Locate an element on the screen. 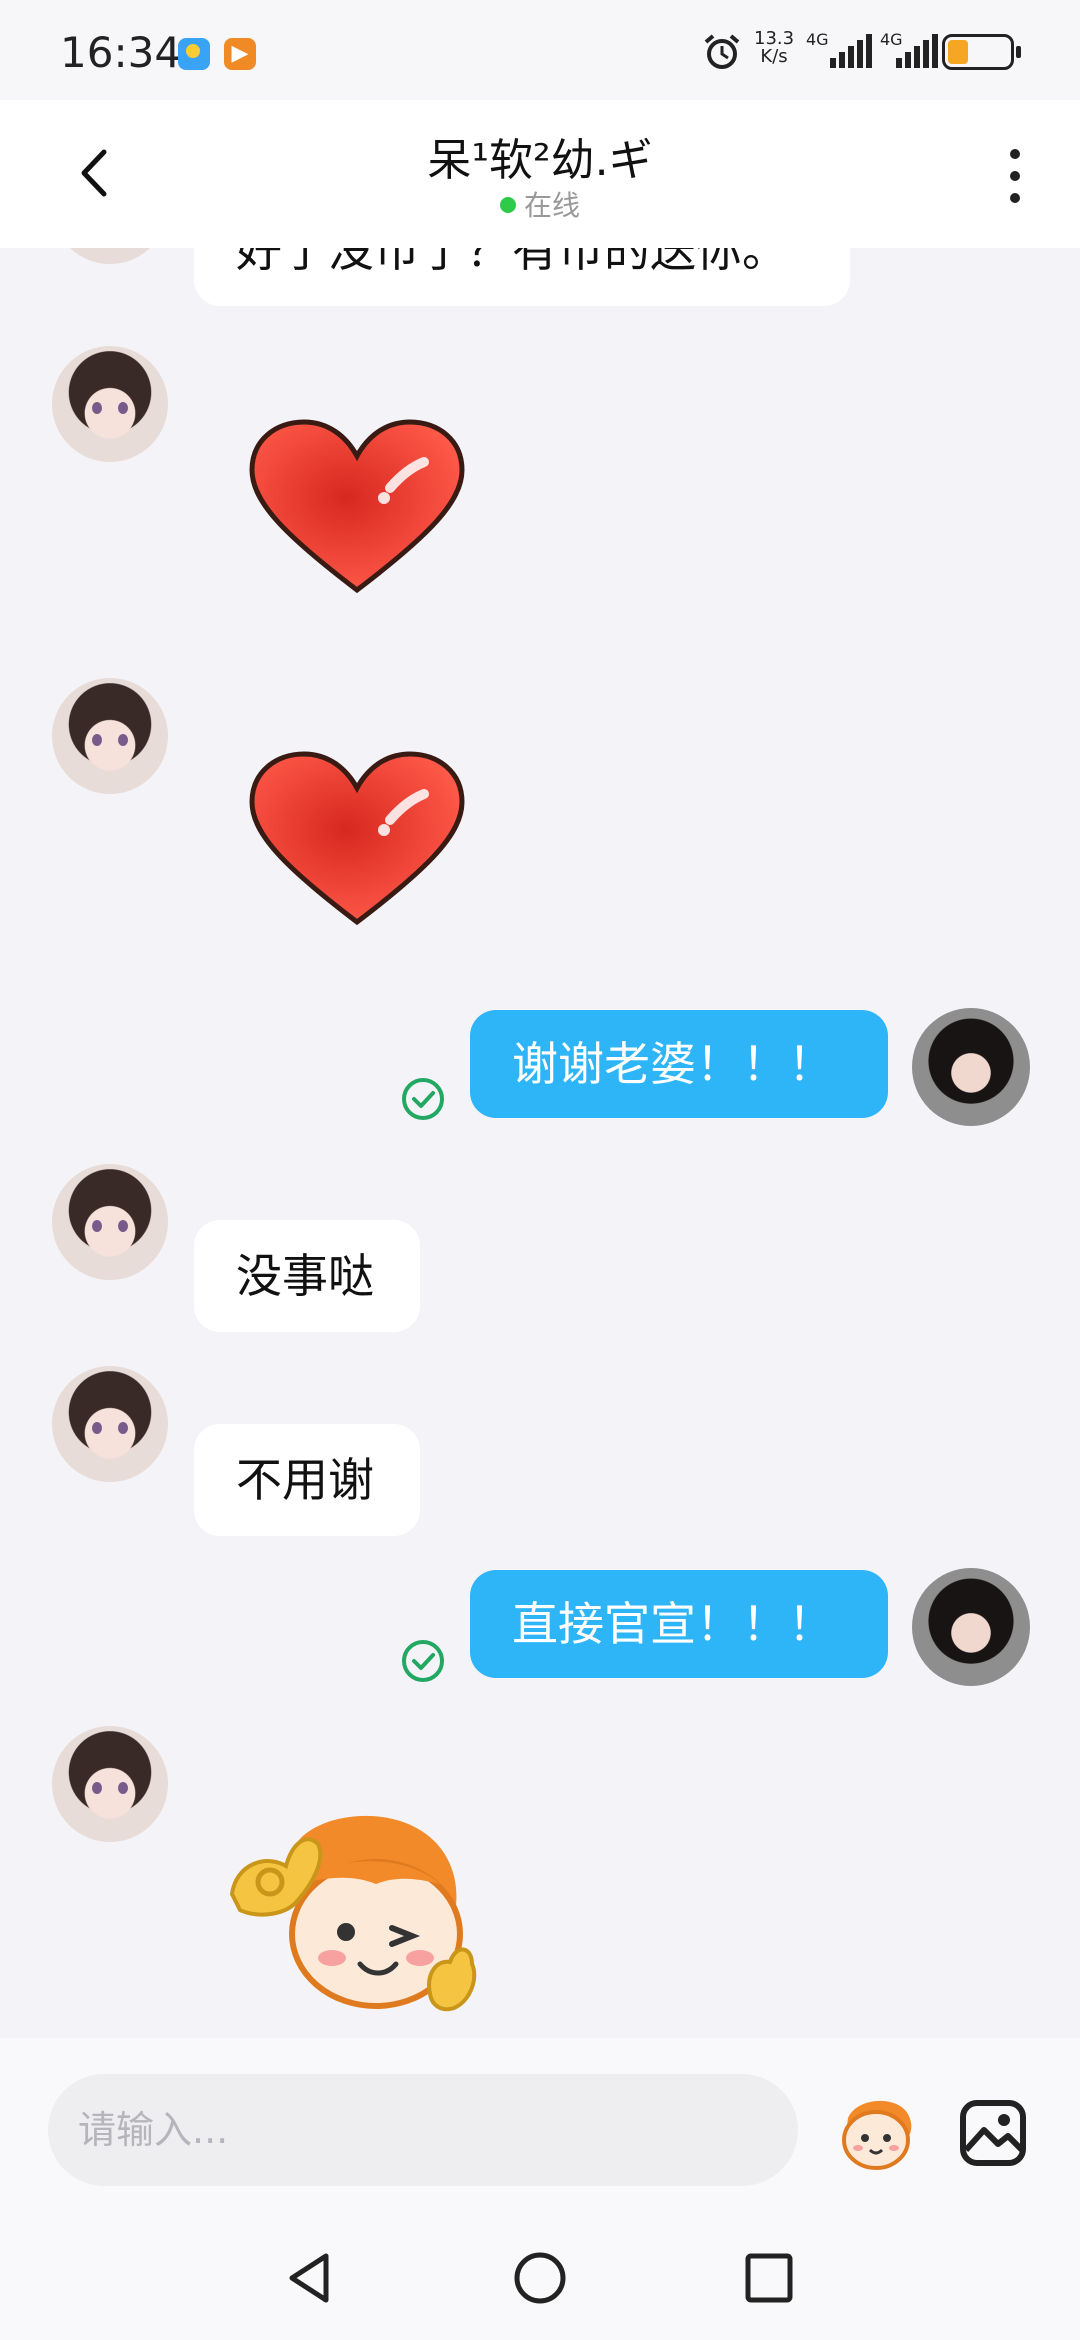  weather-app-icon is located at coordinates (194, 54).